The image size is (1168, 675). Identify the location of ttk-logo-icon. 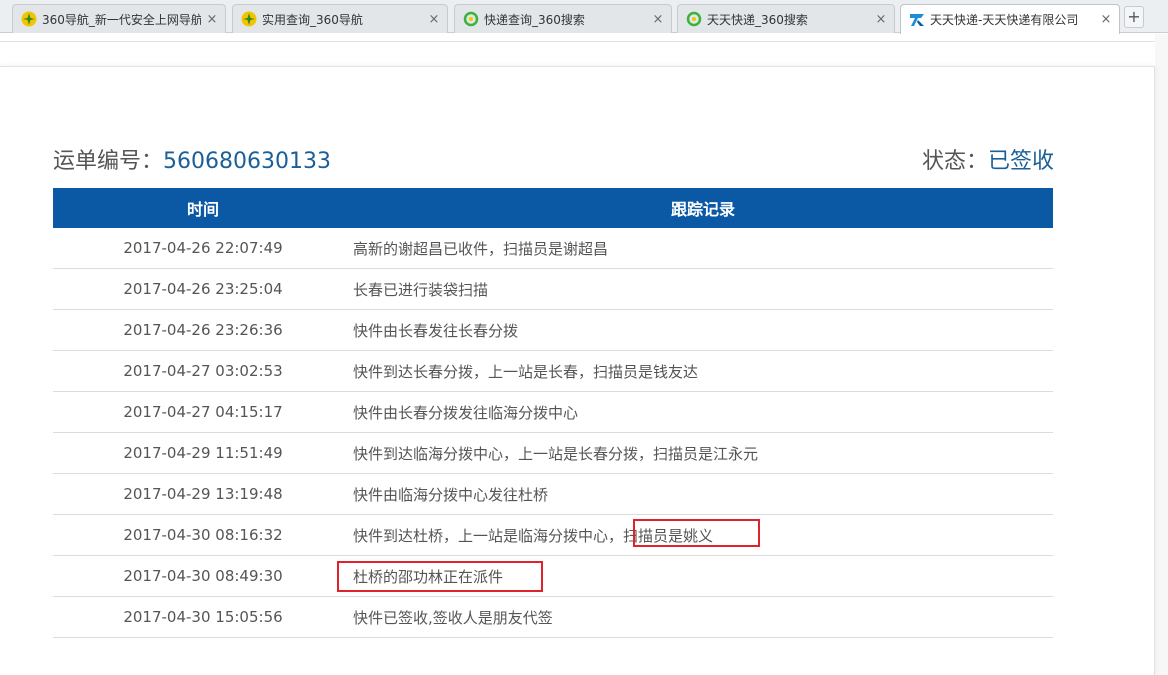
(917, 20).